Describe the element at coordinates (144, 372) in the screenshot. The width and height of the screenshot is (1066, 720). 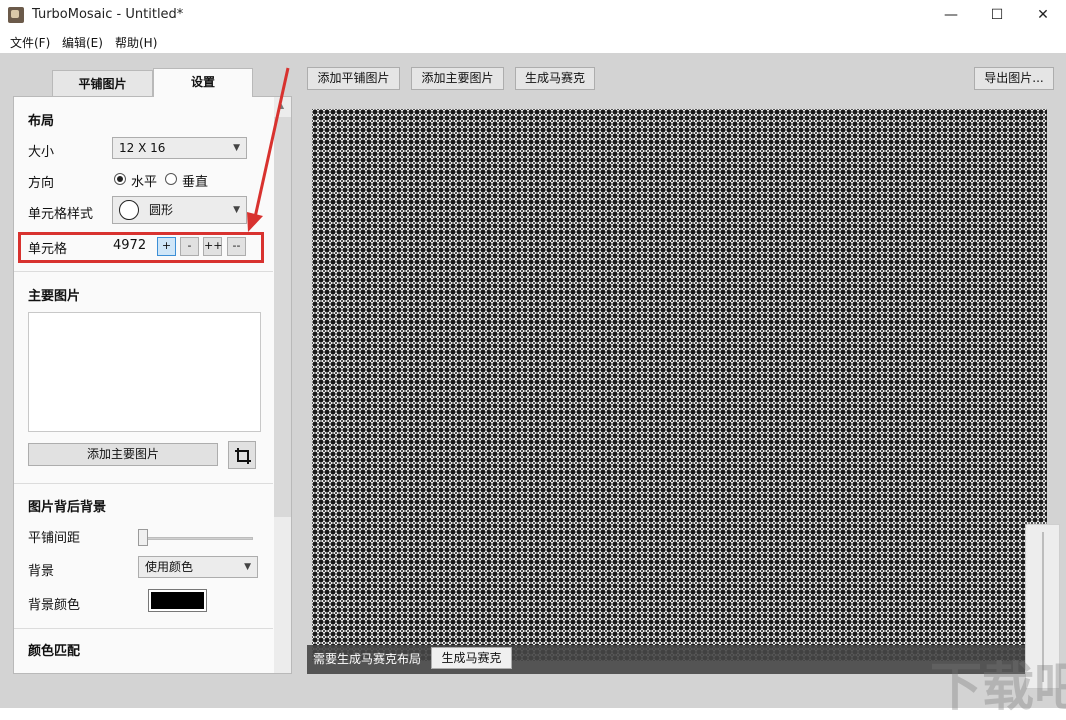
I see `main-image-preview` at that location.